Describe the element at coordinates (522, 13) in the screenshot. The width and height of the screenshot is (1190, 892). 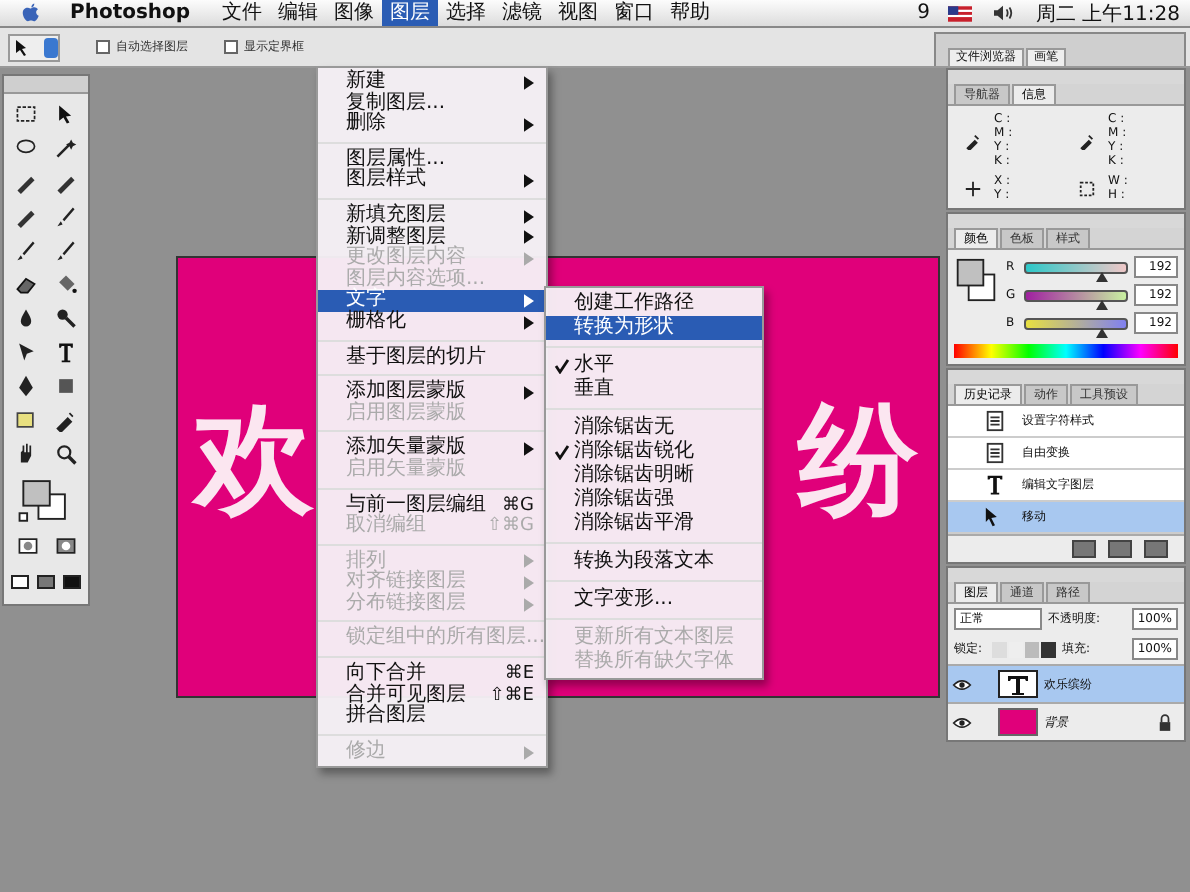
I see `menu-item: 滤镜` at that location.